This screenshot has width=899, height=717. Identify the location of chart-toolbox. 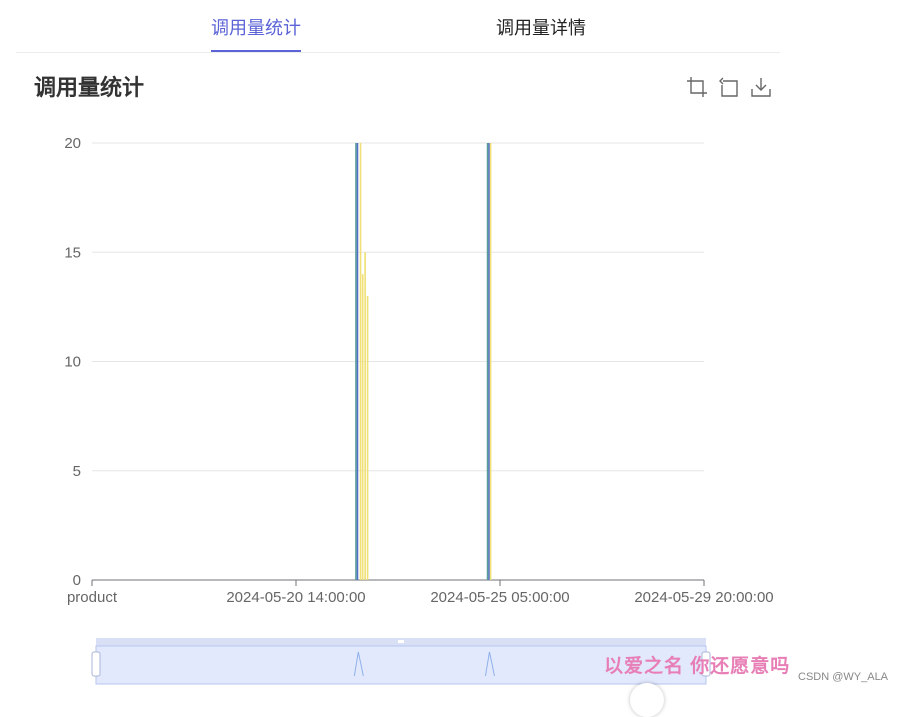
(729, 87).